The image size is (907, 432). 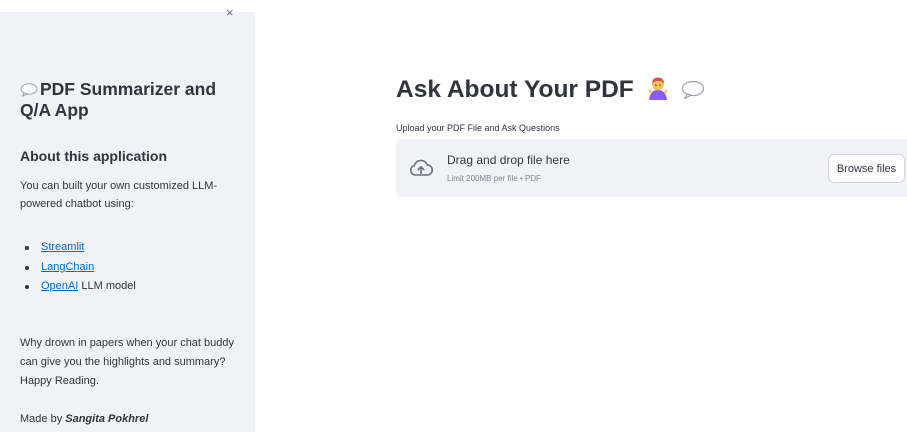 I want to click on sidebar-title: PDF Summarizer and Q/A App, so click(x=132, y=100).